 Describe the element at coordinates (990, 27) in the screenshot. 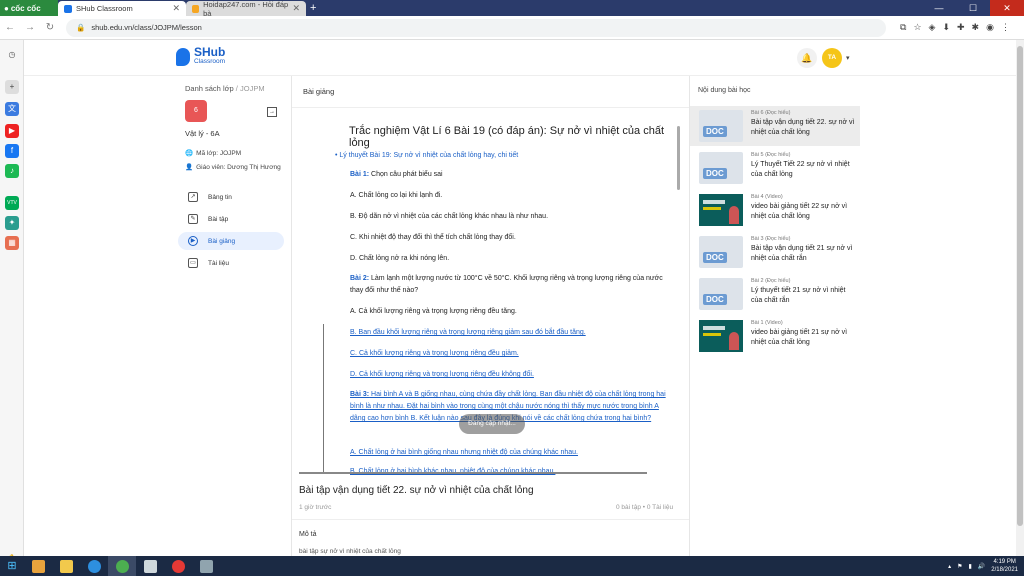

I see `profile-icon: ◉` at that location.